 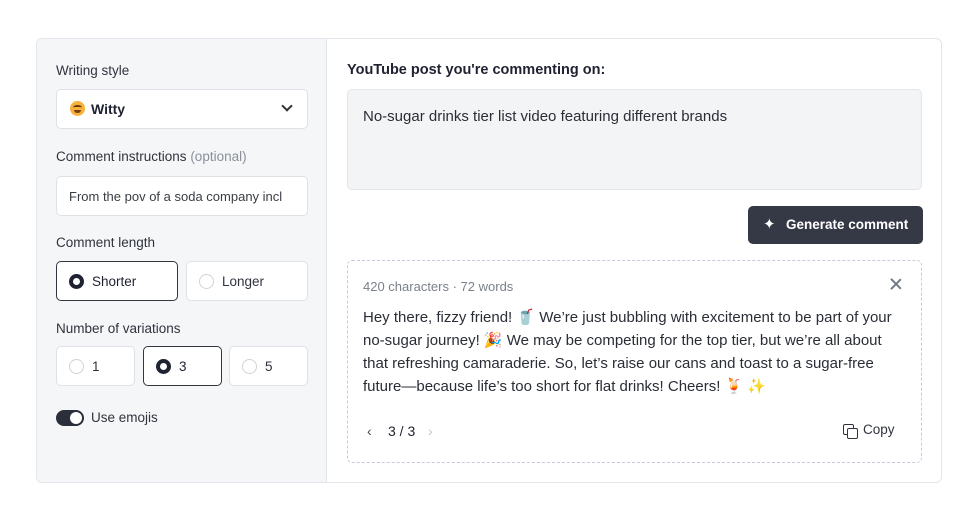 I want to click on variation-option-label: 1, so click(x=96, y=366).